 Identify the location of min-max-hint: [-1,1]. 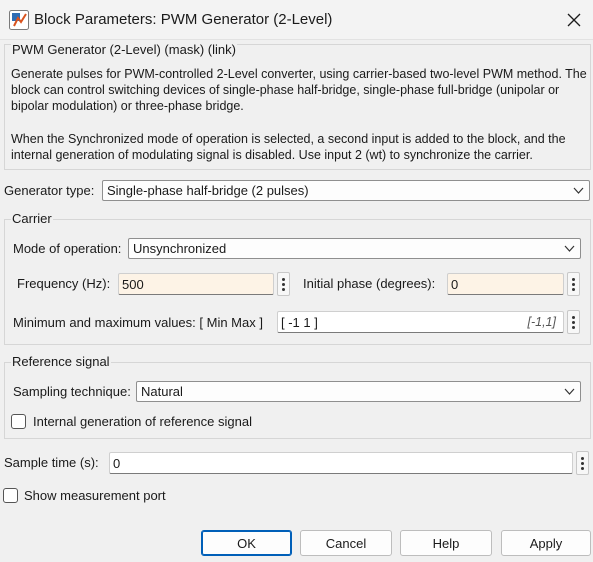
(542, 322).